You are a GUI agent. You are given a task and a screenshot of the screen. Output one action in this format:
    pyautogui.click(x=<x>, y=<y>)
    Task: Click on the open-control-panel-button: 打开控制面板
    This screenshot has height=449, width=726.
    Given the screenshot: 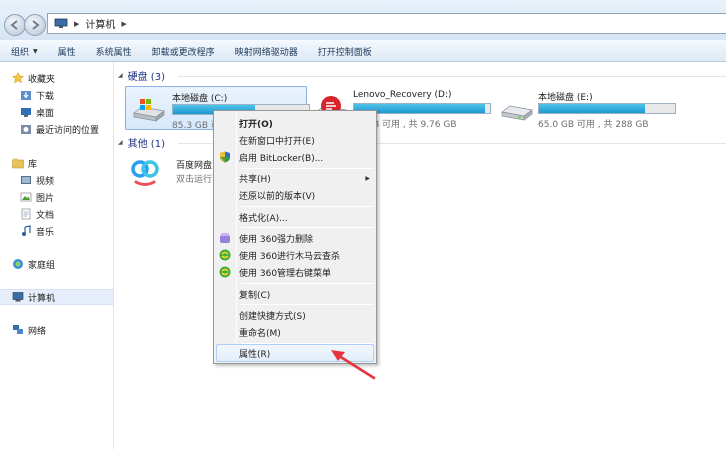 What is the action you would take?
    pyautogui.click(x=345, y=51)
    